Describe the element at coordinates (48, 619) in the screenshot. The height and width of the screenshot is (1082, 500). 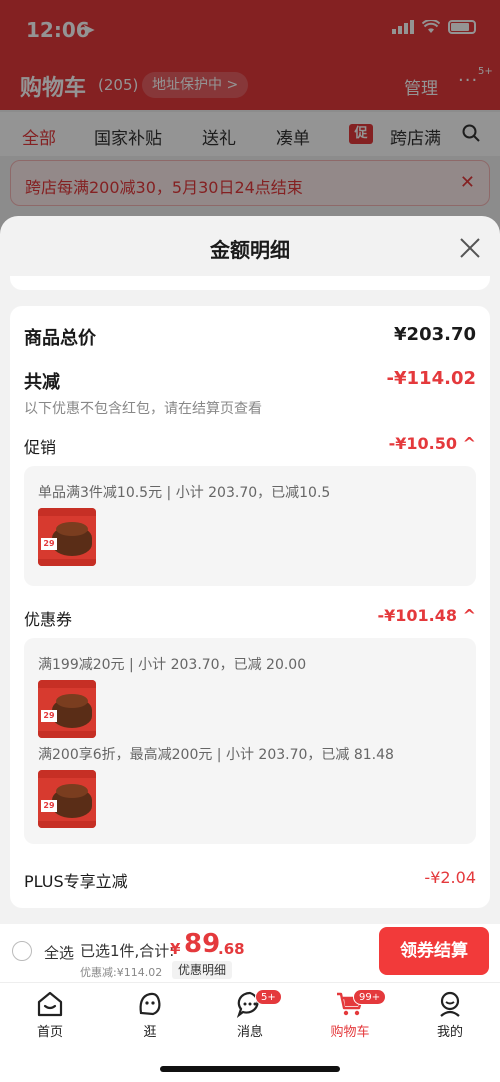
I see `coupon-section-label: 优惠券` at that location.